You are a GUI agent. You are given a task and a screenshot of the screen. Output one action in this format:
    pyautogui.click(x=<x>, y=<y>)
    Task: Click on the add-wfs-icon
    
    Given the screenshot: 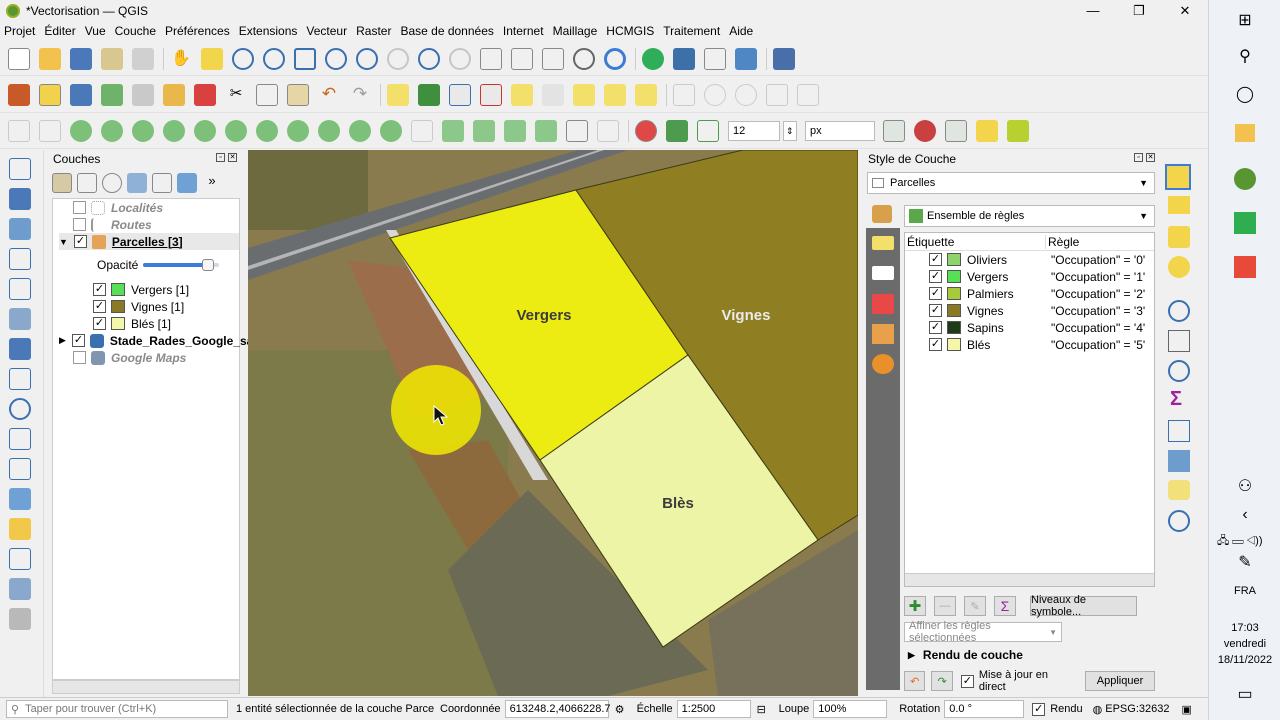 What is the action you would take?
    pyautogui.click(x=20, y=439)
    